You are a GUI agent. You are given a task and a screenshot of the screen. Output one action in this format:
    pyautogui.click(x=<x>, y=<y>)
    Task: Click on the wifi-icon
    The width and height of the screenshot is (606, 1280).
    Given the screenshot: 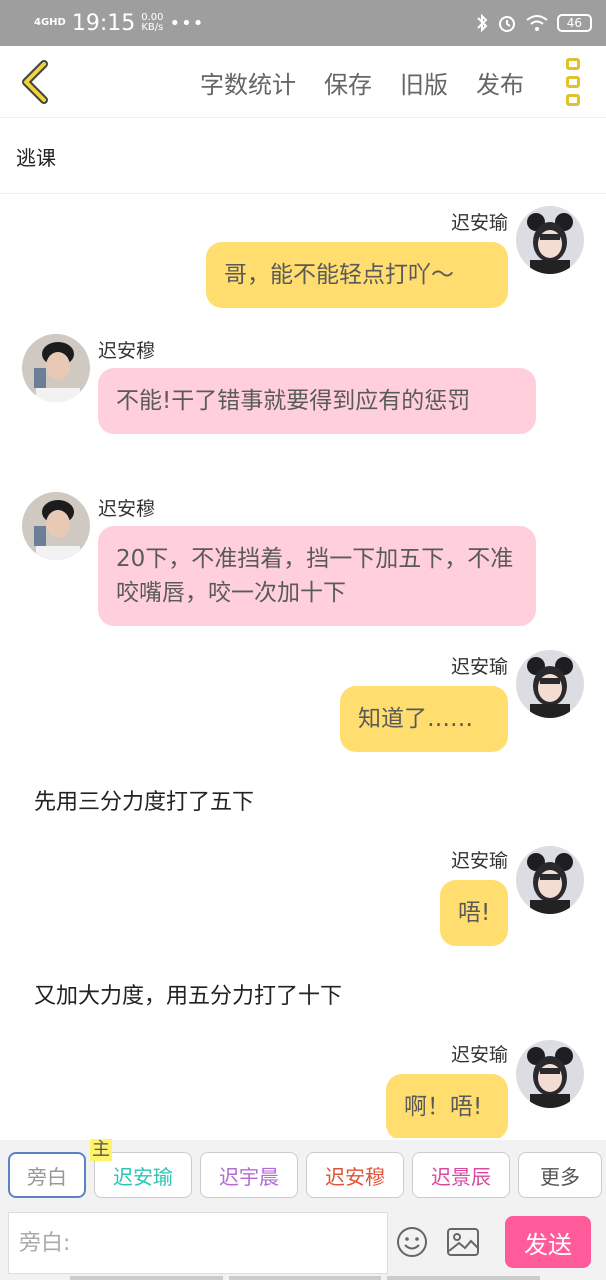 What is the action you would take?
    pyautogui.click(x=537, y=23)
    